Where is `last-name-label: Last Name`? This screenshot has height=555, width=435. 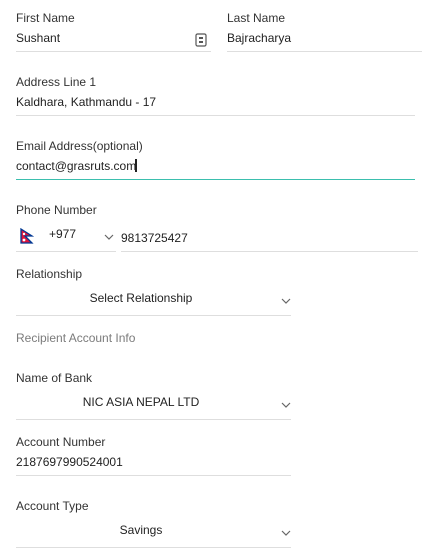
last-name-label: Last Name is located at coordinates (256, 18).